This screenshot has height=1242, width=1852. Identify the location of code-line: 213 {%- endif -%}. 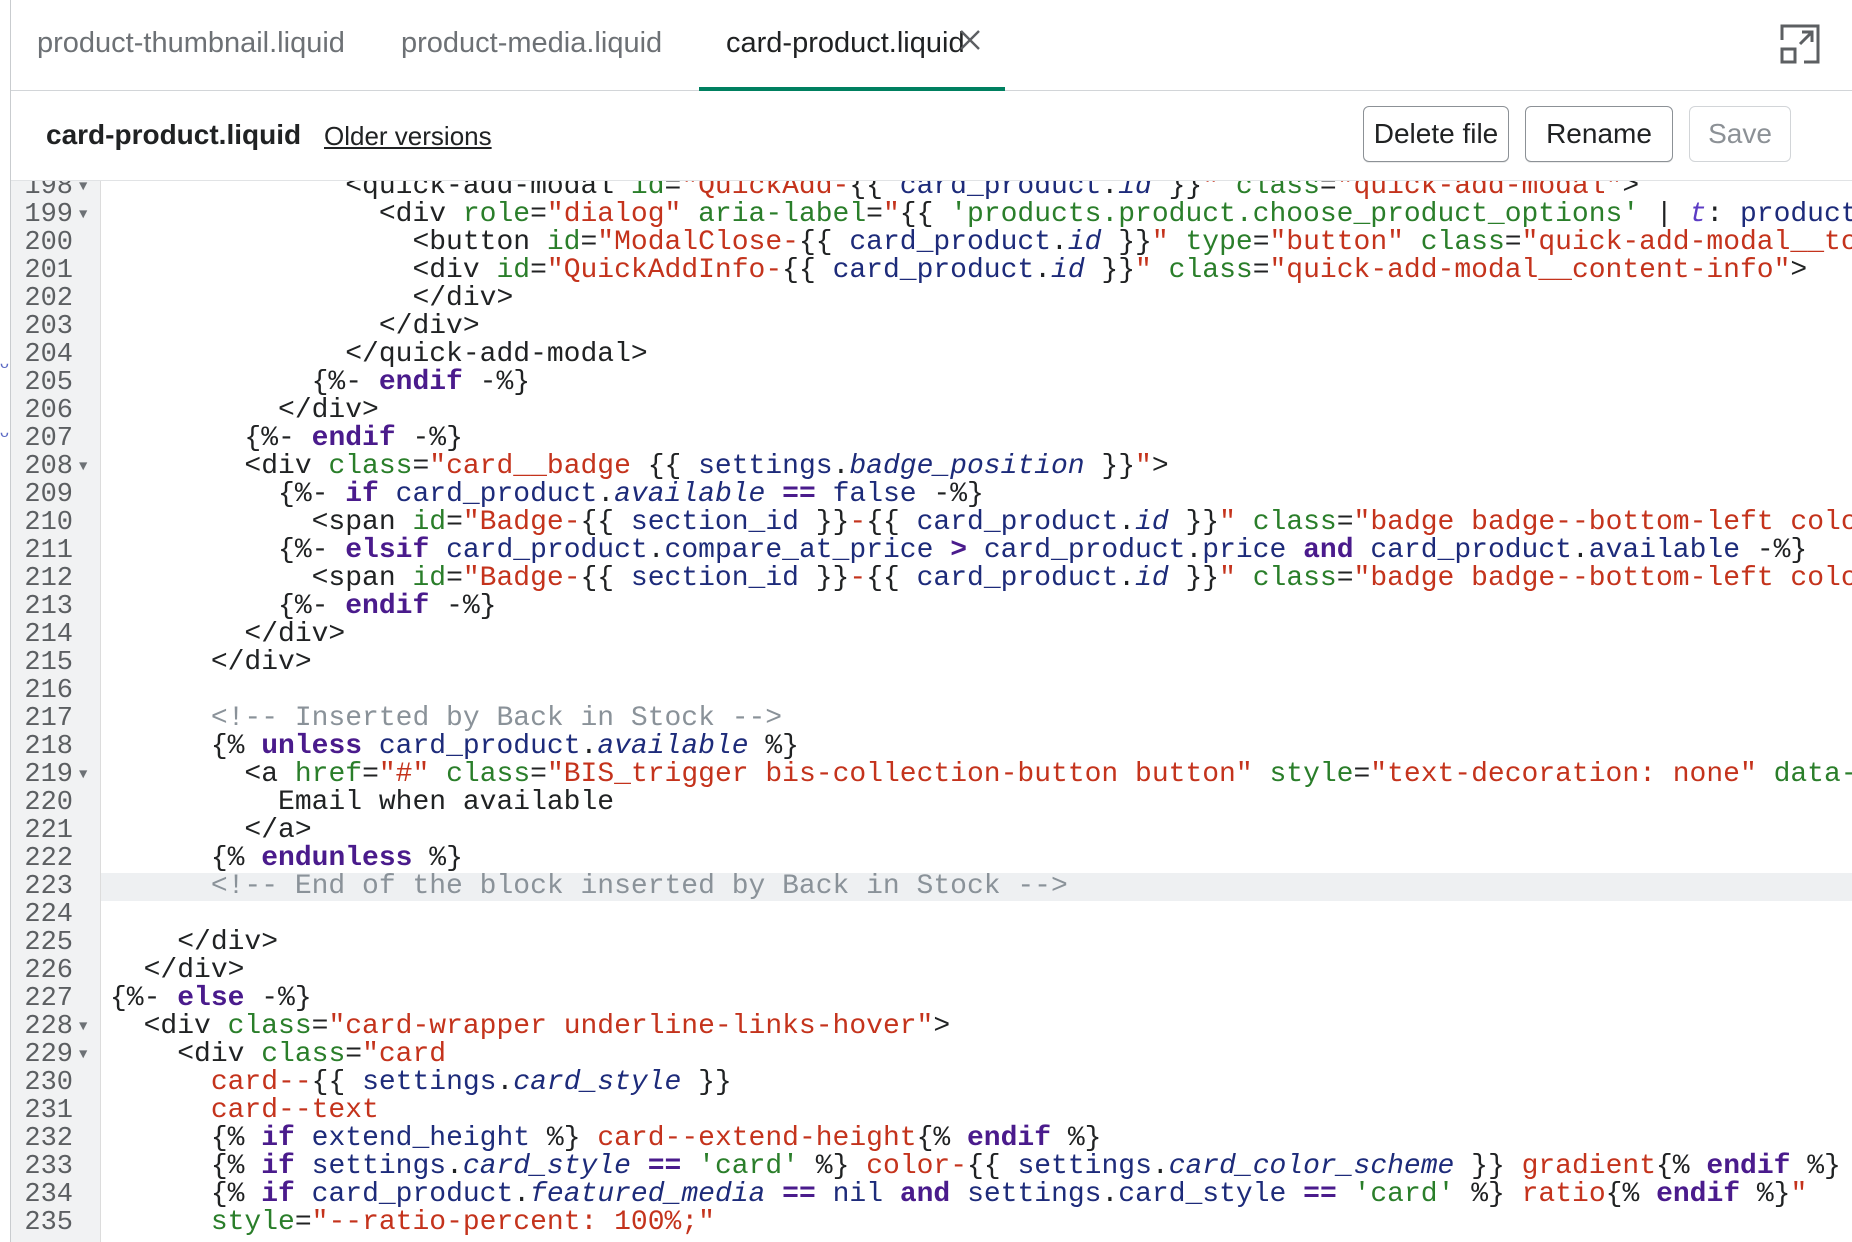
(931, 607).